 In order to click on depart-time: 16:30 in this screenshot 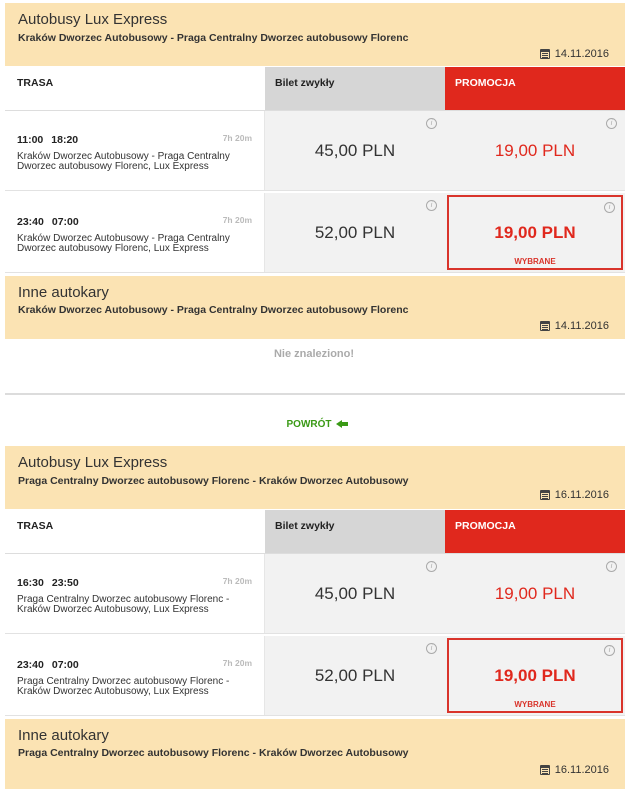, I will do `click(30, 583)`.